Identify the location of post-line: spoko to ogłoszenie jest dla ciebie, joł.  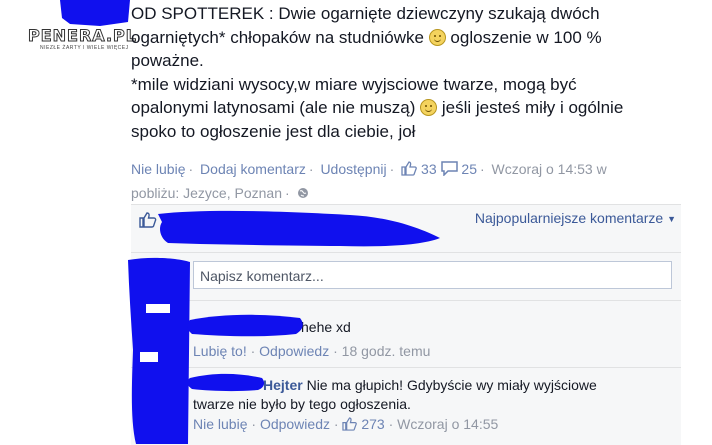
(273, 131).